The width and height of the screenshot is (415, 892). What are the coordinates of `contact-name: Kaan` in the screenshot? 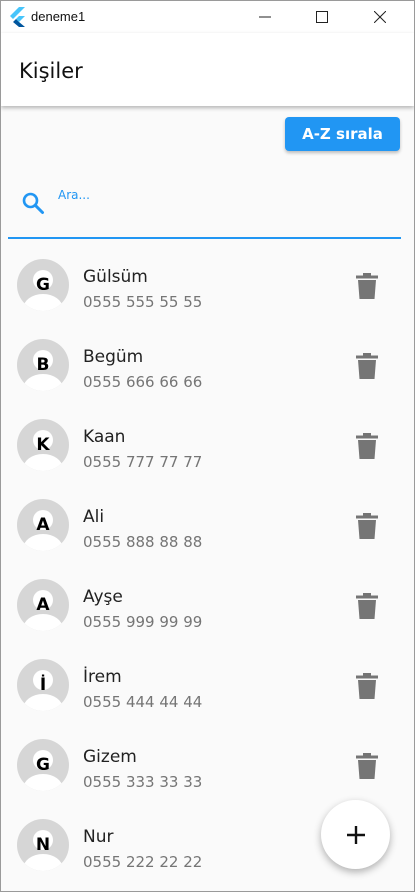 It's located at (104, 437).